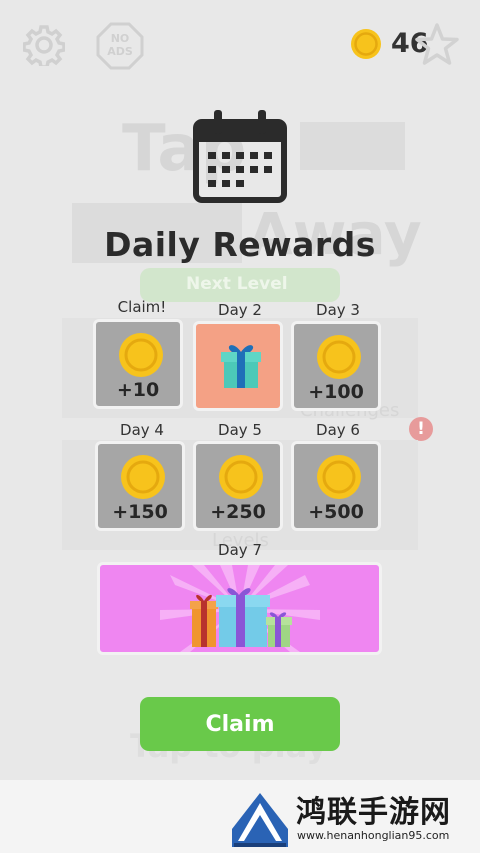 The width and height of the screenshot is (480, 853). Describe the element at coordinates (240, 550) in the screenshot. I see `reward-label-day7: Day 7` at that location.